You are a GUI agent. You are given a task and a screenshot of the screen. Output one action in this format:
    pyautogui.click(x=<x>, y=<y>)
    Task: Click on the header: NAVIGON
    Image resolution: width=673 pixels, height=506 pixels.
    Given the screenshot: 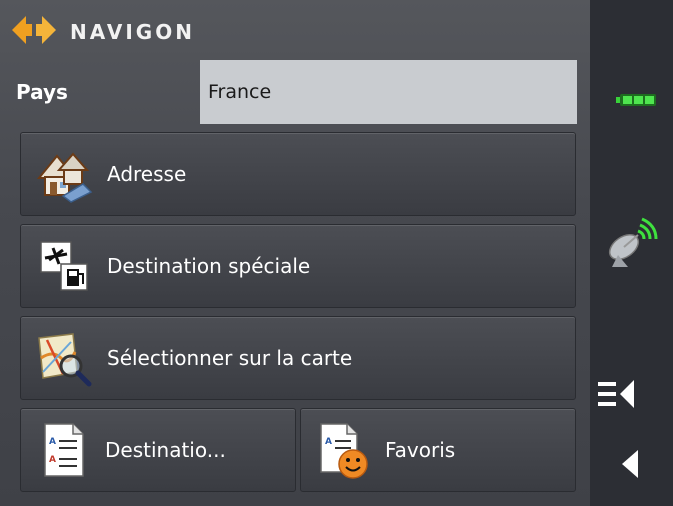 What is the action you would take?
    pyautogui.click(x=103, y=32)
    